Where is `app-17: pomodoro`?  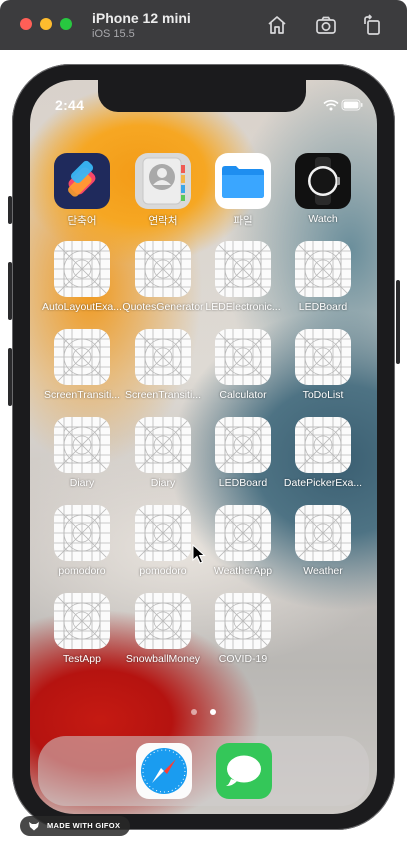 app-17: pomodoro is located at coordinates (163, 545).